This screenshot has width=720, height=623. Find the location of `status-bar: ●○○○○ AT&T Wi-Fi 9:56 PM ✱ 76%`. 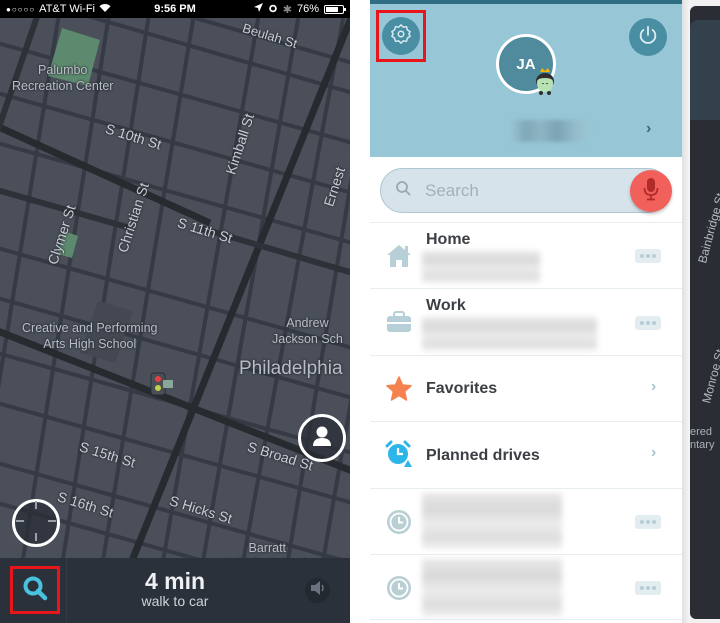

status-bar: ●○○○○ AT&T Wi-Fi 9:56 PM ✱ 76% is located at coordinates (175, 9).